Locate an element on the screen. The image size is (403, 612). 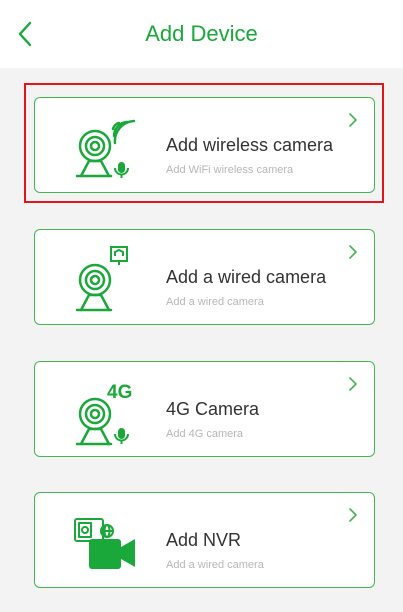
add-nvr-card: Add NVR Add a wired camera is located at coordinates (204, 540).